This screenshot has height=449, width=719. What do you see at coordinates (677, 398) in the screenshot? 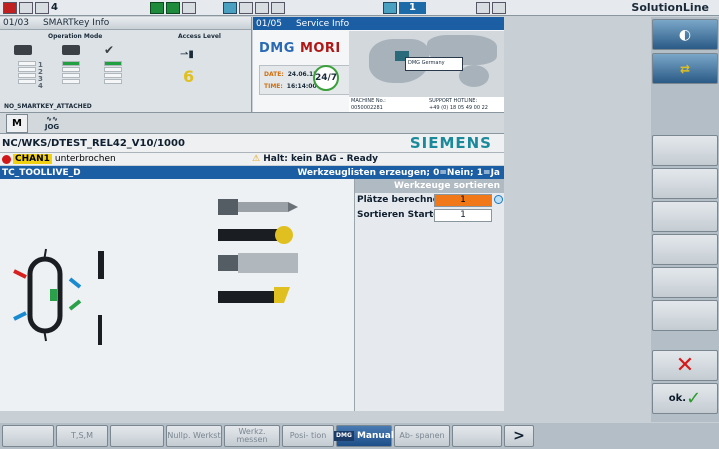
I see `ok-label: ok.` at bounding box center [677, 398].